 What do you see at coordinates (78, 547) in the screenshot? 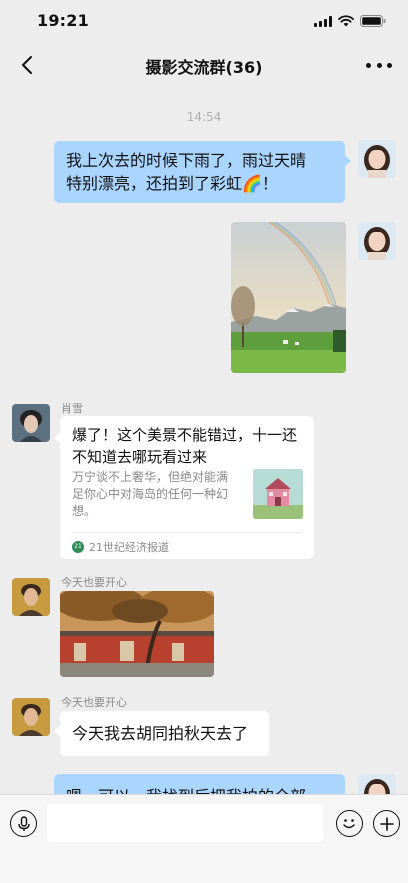
I see `source-logo-icon: 21` at bounding box center [78, 547].